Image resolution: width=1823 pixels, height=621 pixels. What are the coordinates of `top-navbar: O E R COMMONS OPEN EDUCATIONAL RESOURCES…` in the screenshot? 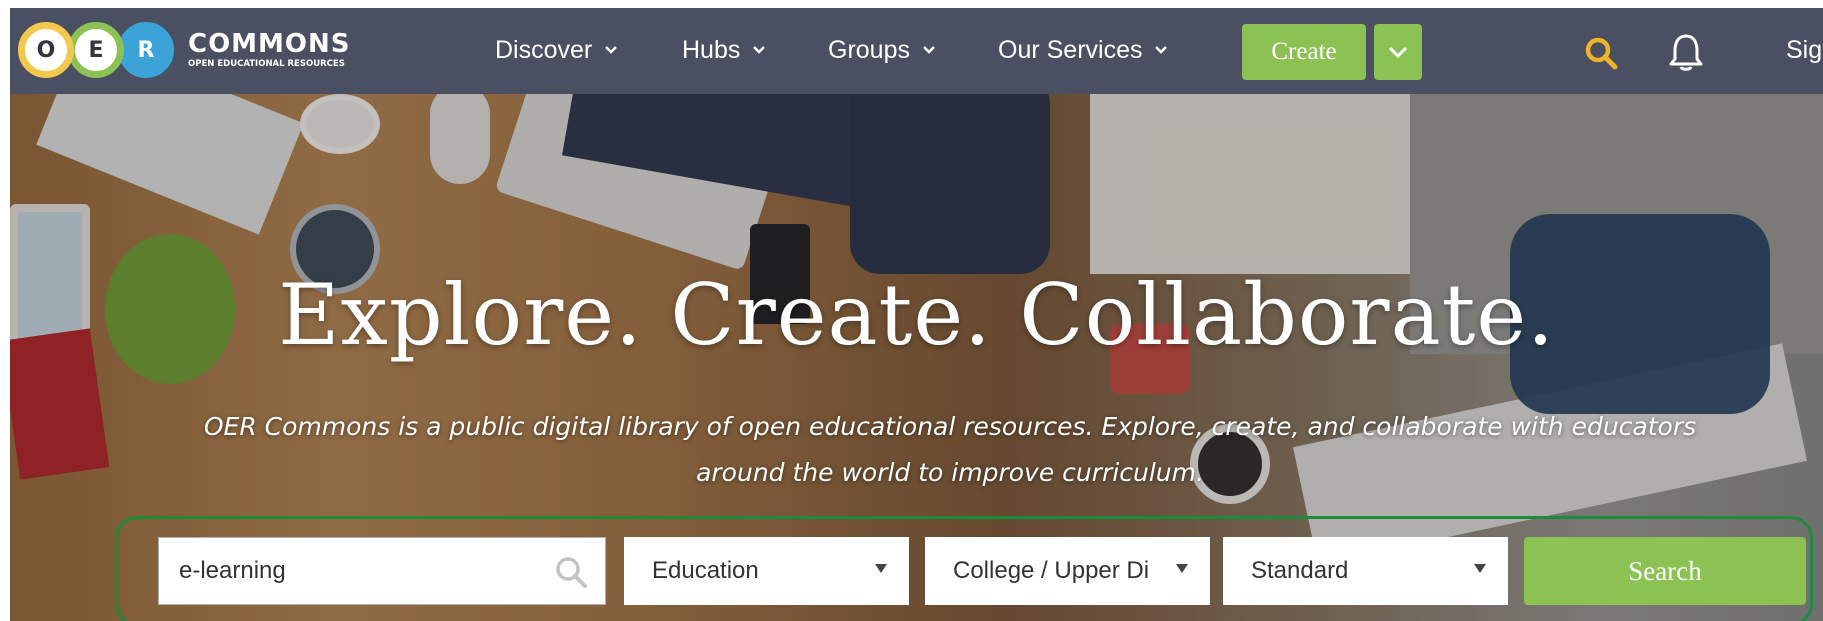 It's located at (916, 51).